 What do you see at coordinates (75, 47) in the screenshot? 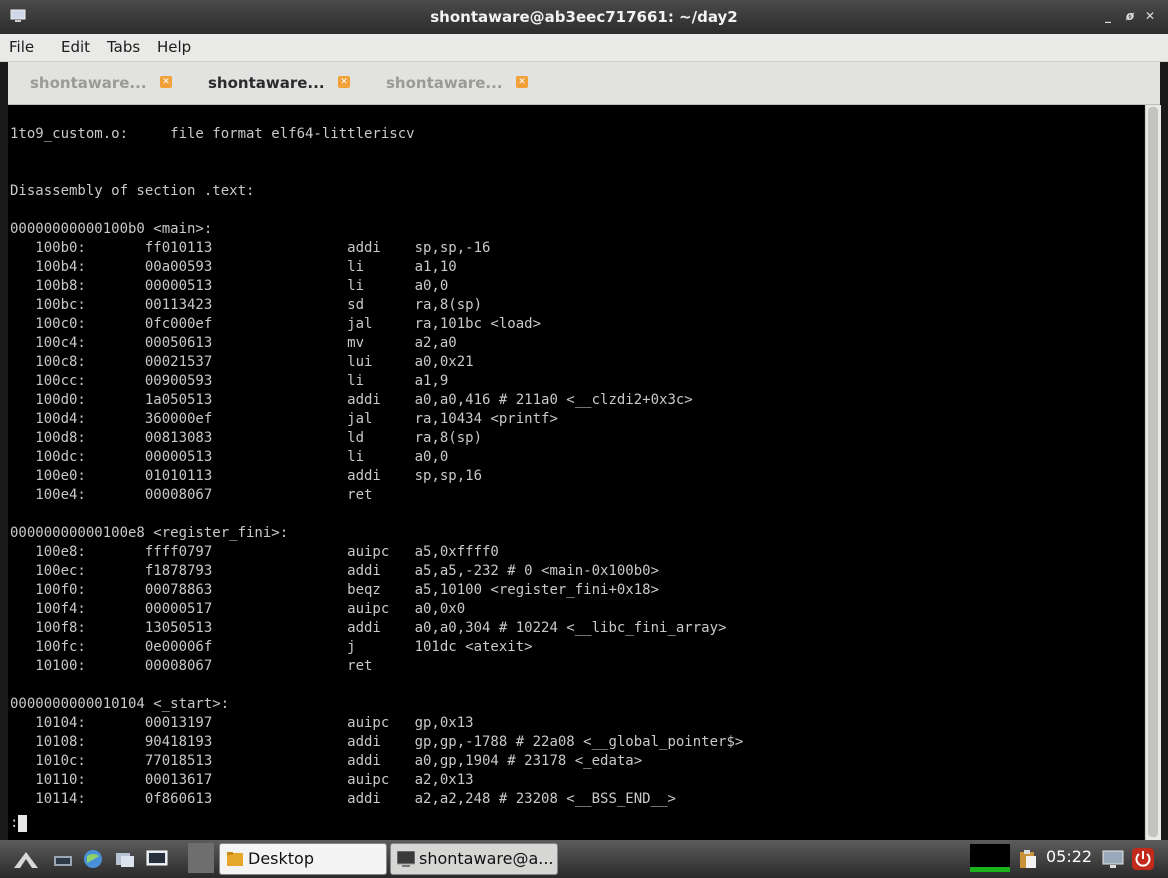
I see `menu-edit: Edit` at bounding box center [75, 47].